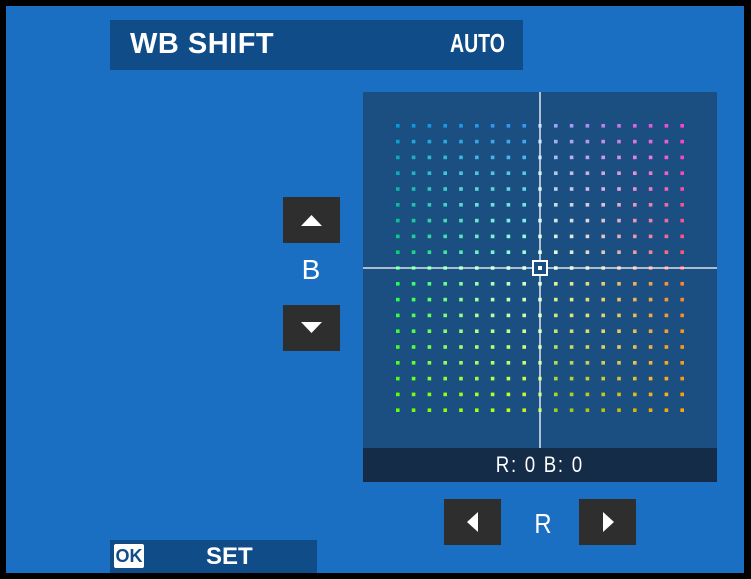 Image resolution: width=751 pixels, height=579 pixels. Describe the element at coordinates (311, 220) in the screenshot. I see `b-up-button` at that location.